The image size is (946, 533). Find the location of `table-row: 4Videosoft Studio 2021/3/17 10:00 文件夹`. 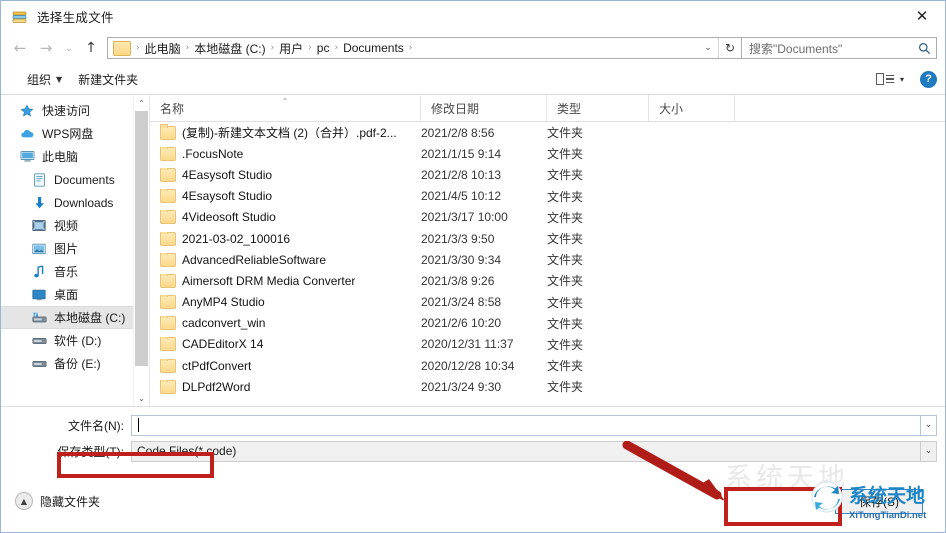

table-row: 4Videosoft Studio 2021/3/17 10:00 文件夹 is located at coordinates (547, 217).